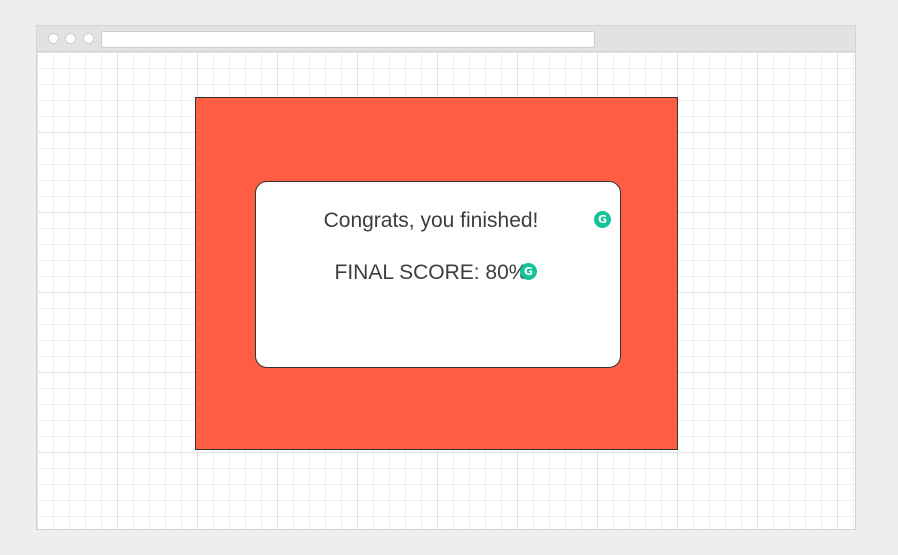 The height and width of the screenshot is (555, 898). What do you see at coordinates (53, 38) in the screenshot?
I see `window-control-close` at bounding box center [53, 38].